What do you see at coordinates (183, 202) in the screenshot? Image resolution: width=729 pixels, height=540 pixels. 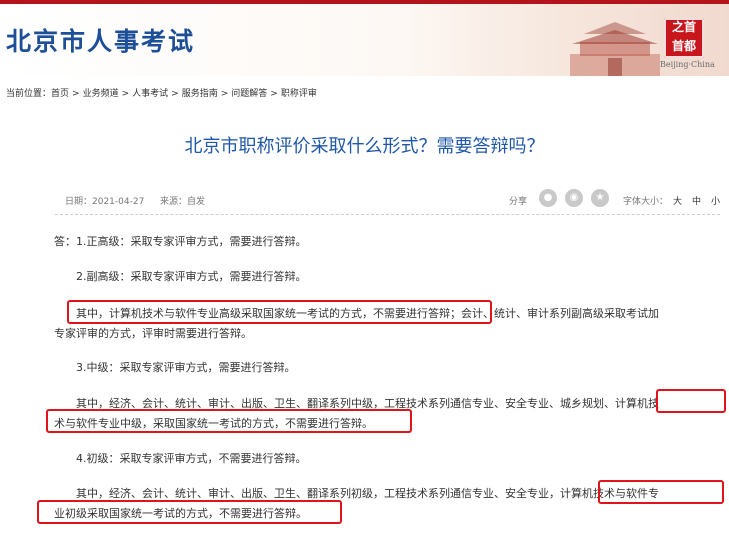 I see `article-source: 来源：自发` at bounding box center [183, 202].